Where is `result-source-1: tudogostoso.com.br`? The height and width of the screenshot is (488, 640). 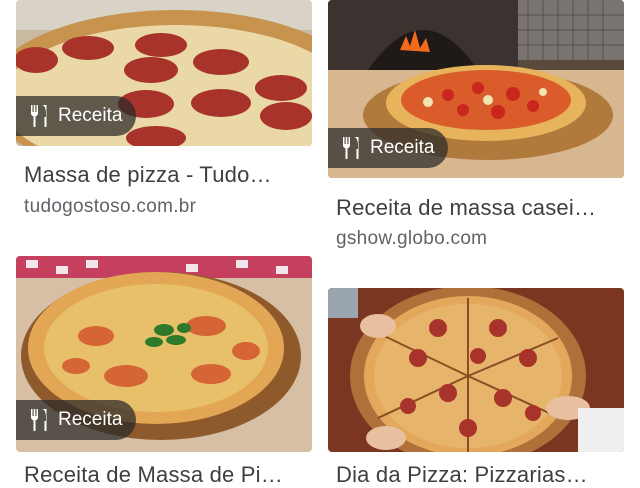
result-source-1: tudogostoso.com.br is located at coordinates (110, 207).